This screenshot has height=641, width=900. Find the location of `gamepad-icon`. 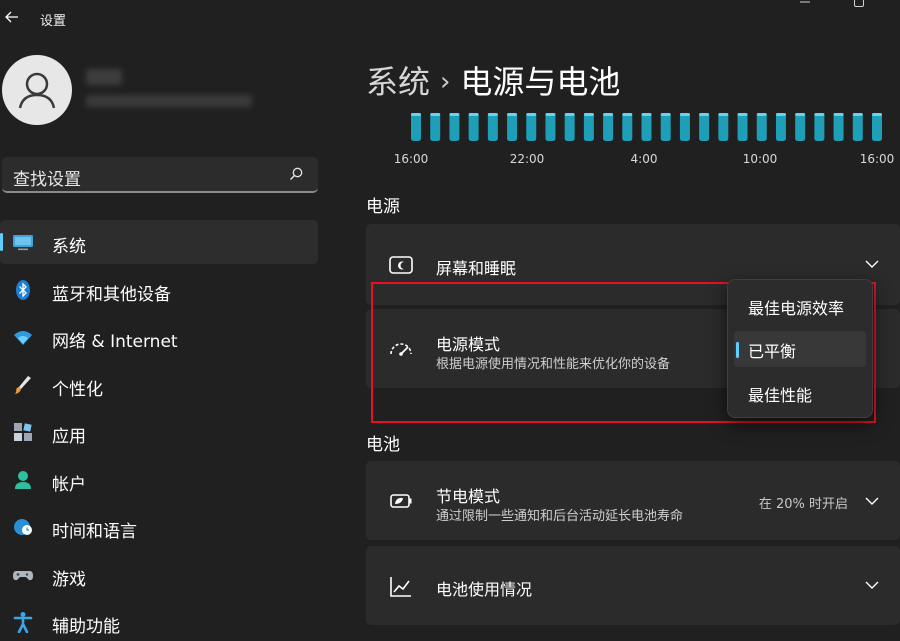

gamepad-icon is located at coordinates (23, 575).